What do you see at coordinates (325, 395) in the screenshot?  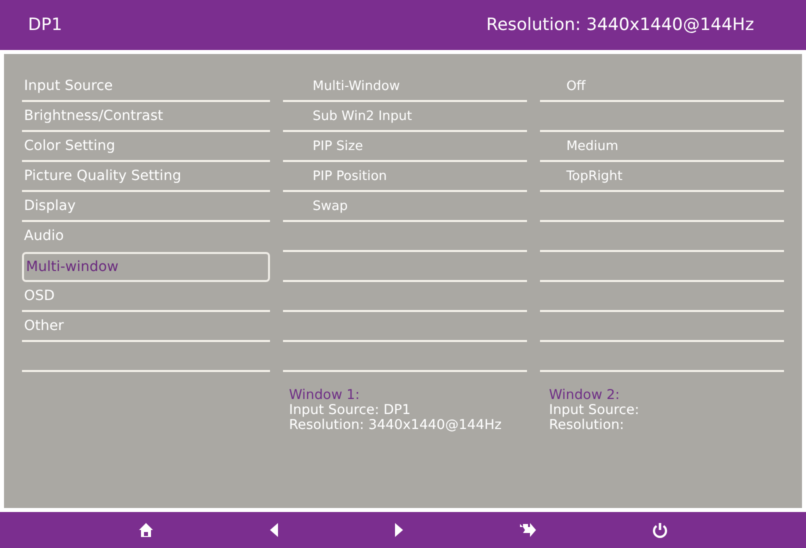 I see `window-title: Window 1:` at bounding box center [325, 395].